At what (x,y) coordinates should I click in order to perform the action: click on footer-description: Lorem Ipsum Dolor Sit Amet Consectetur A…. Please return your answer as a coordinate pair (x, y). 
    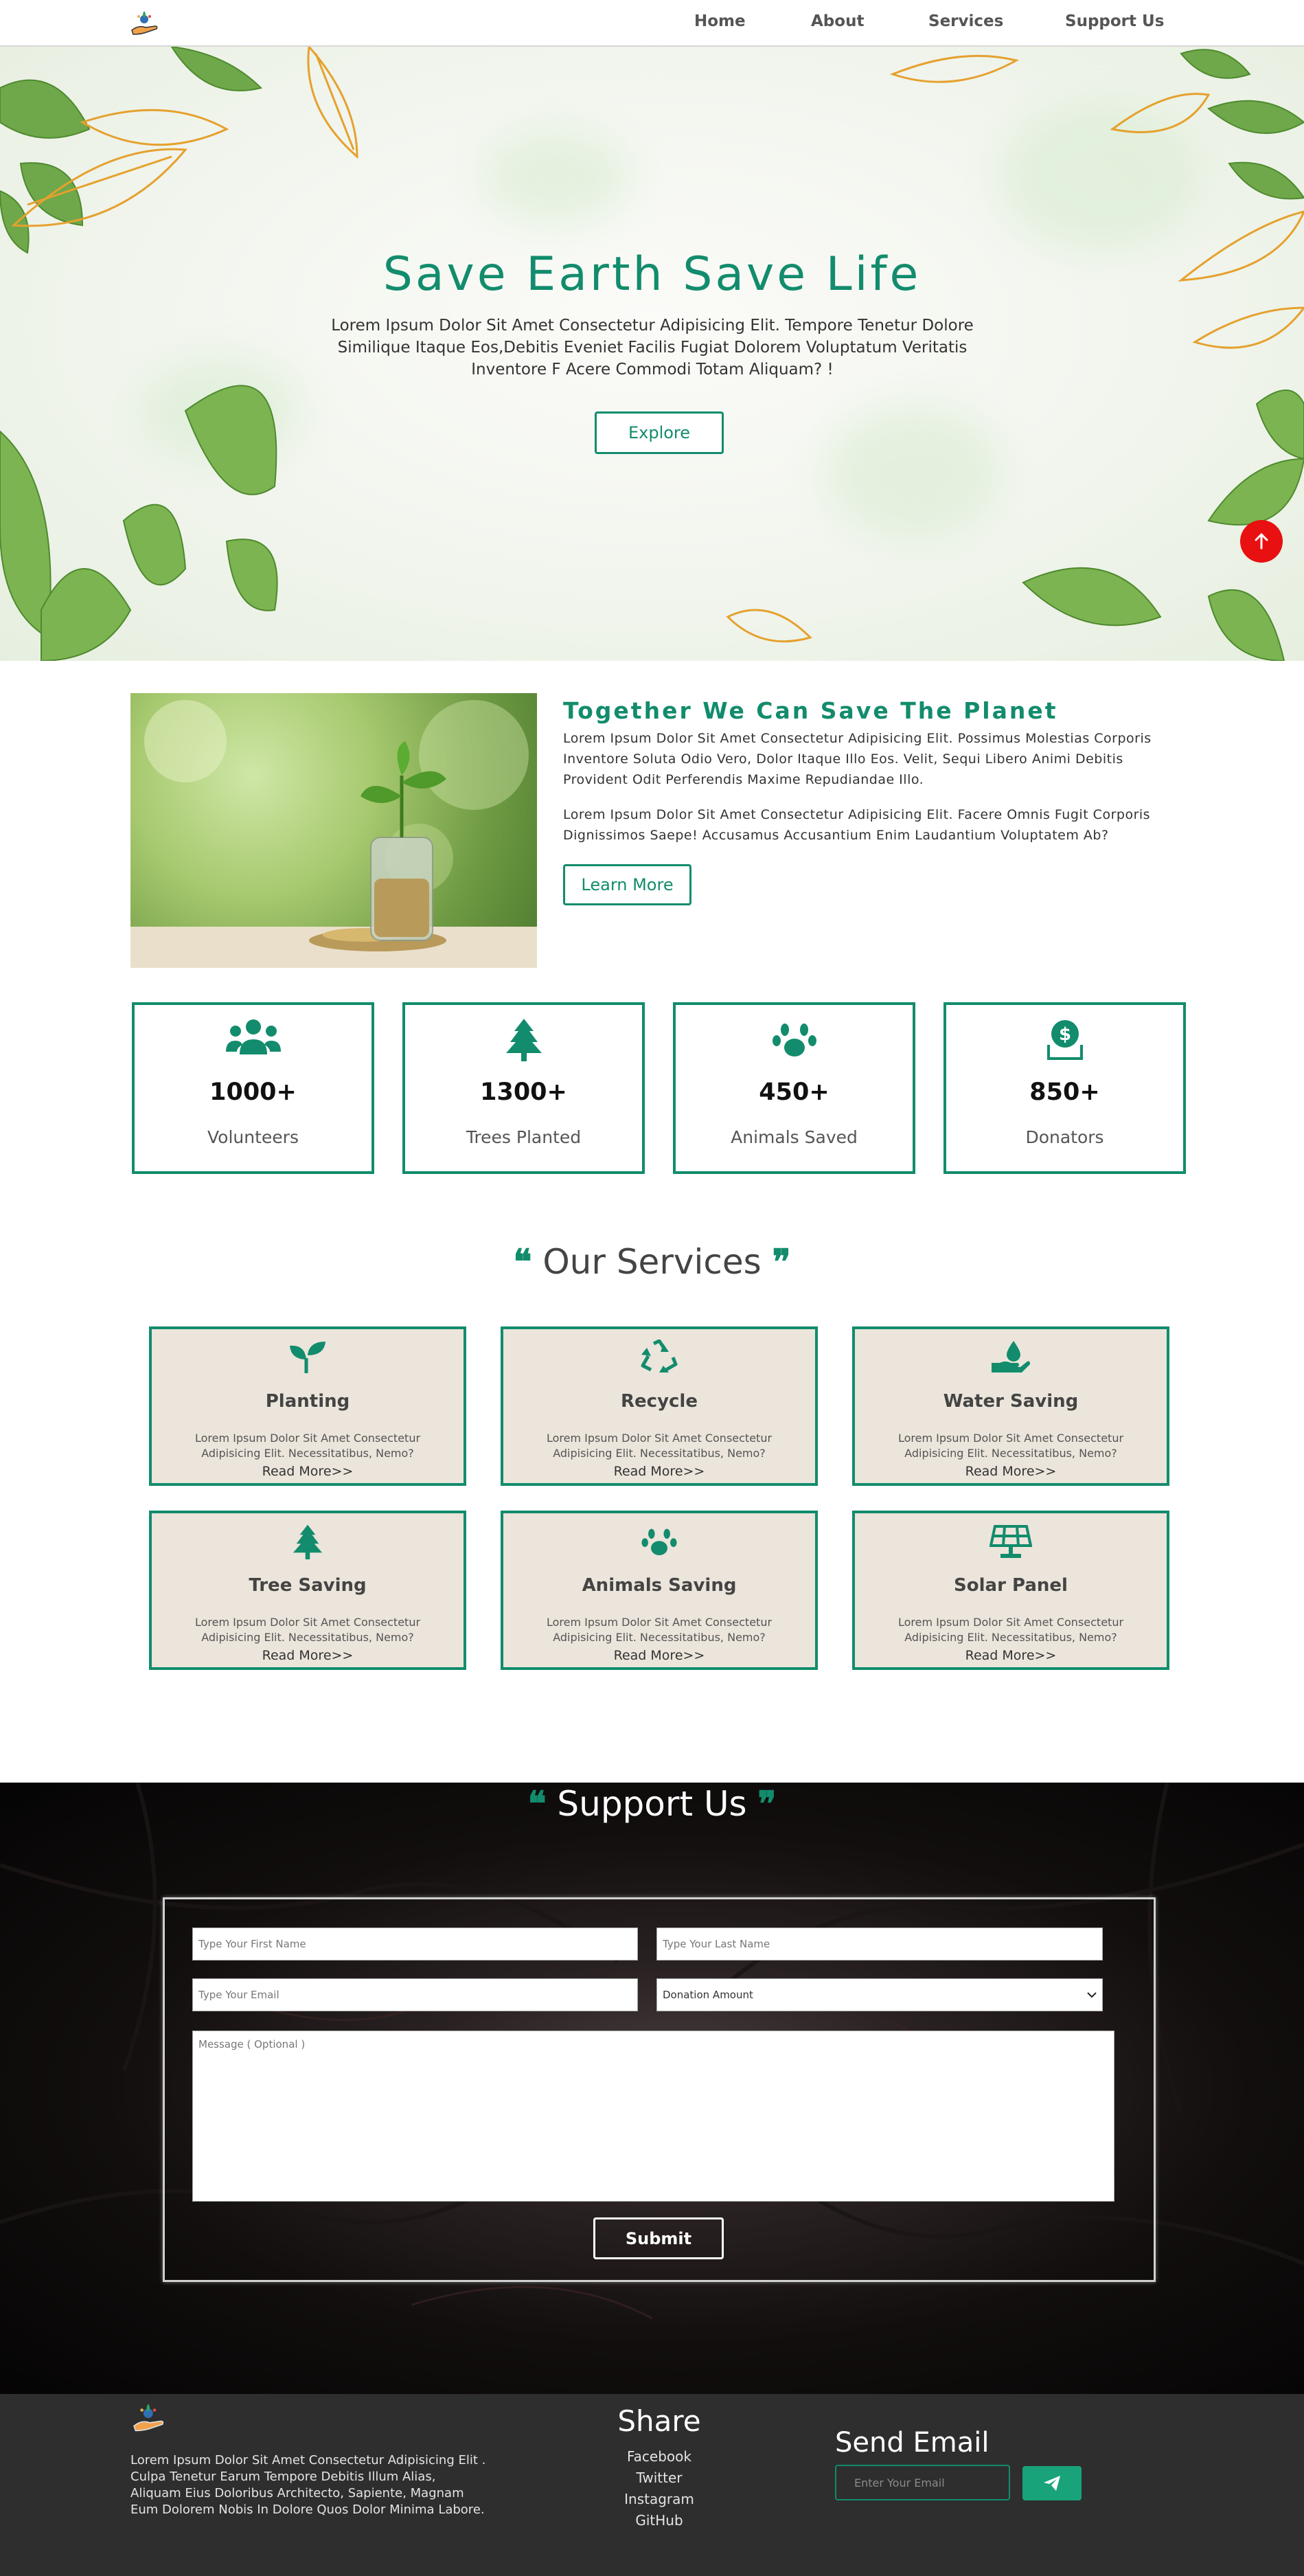
    Looking at the image, I should click on (308, 2485).